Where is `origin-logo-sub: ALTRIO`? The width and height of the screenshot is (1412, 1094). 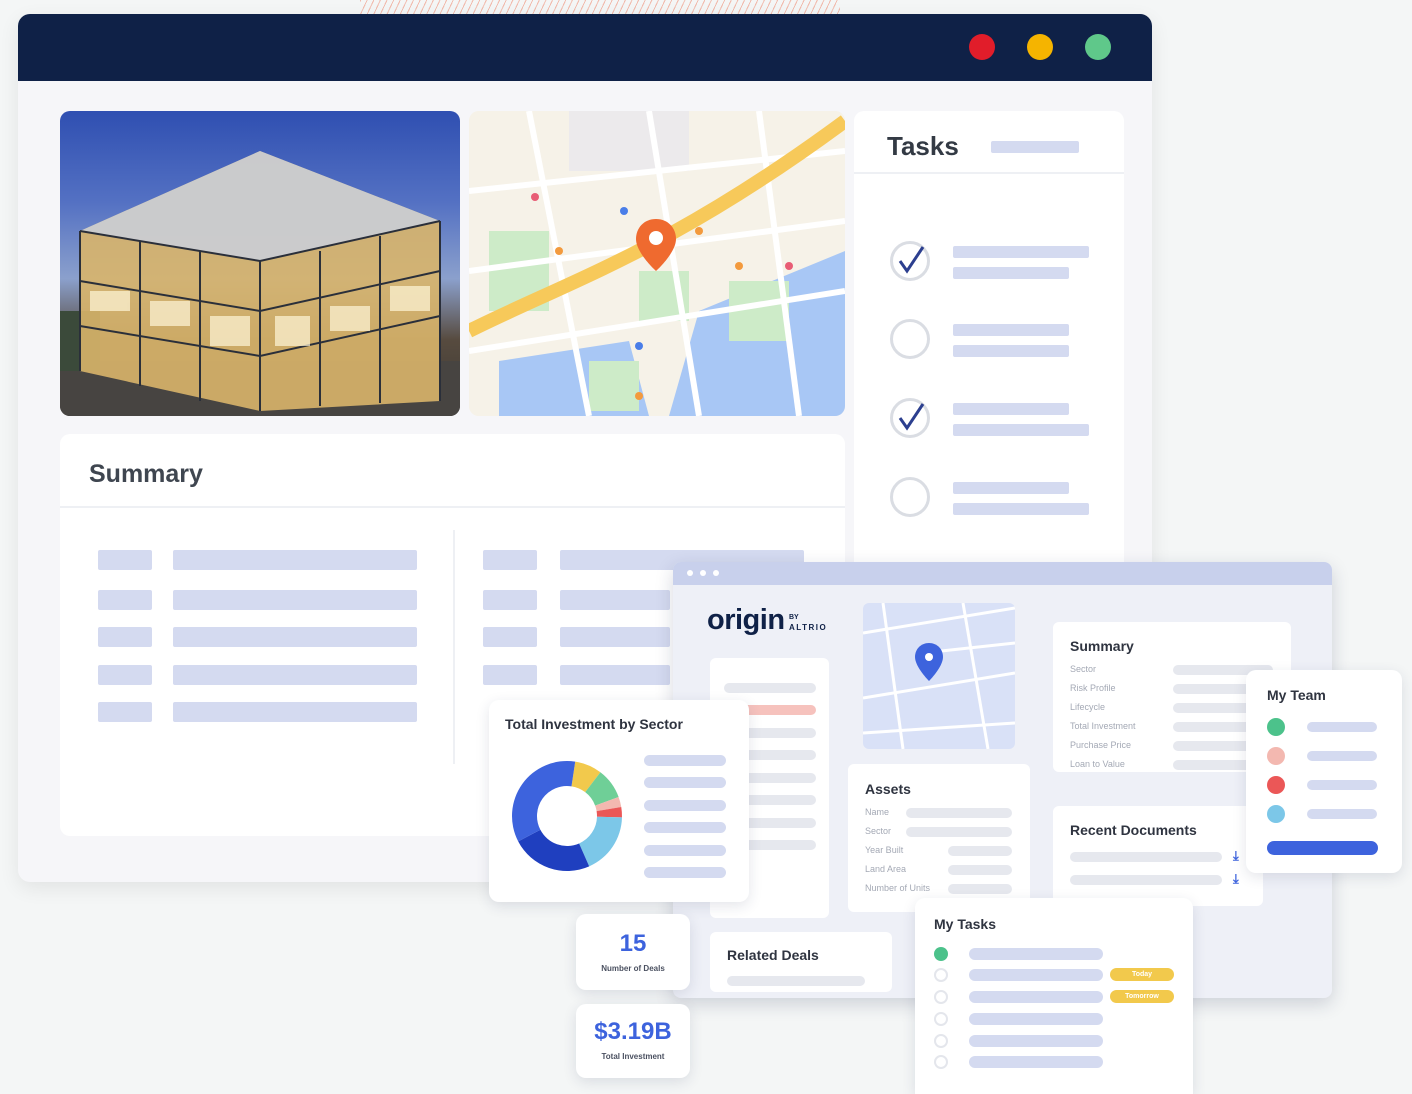
origin-logo-sub: ALTRIO is located at coordinates (808, 627).